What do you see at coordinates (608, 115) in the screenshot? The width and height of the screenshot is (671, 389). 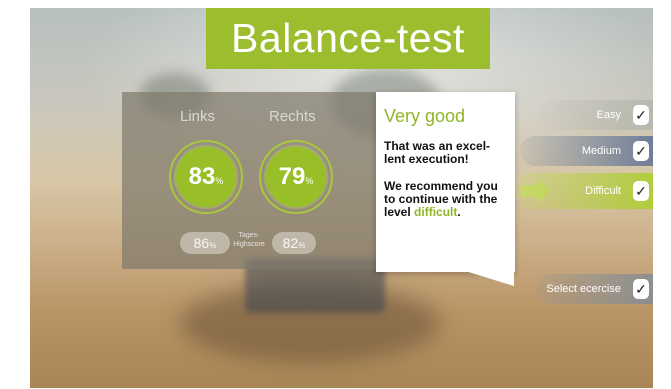 I see `level-easy-label: Easy` at bounding box center [608, 115].